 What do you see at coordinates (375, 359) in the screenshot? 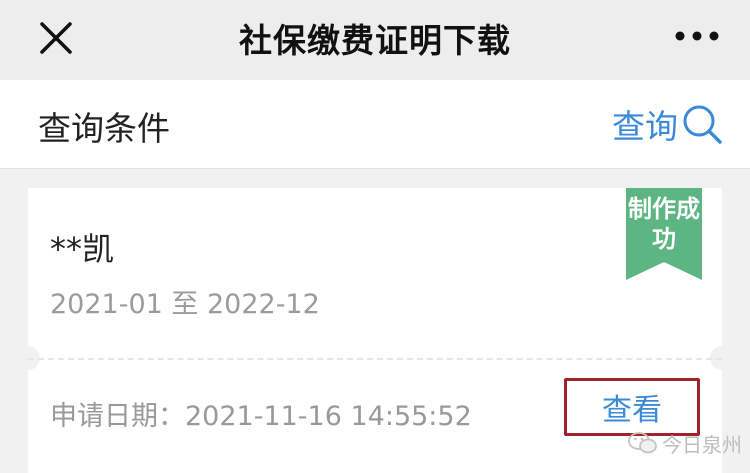
I see `card-divider` at bounding box center [375, 359].